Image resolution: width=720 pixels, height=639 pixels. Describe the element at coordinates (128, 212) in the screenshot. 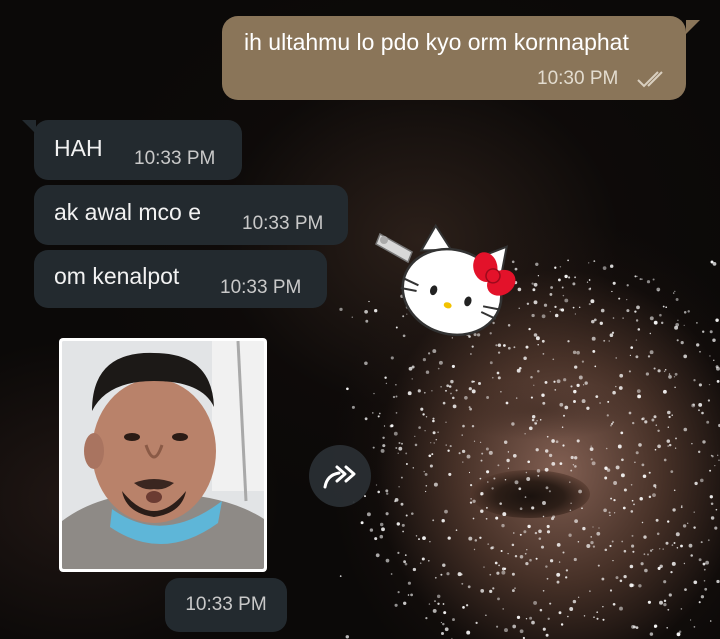

I see `message-text: ak awal mco e` at that location.